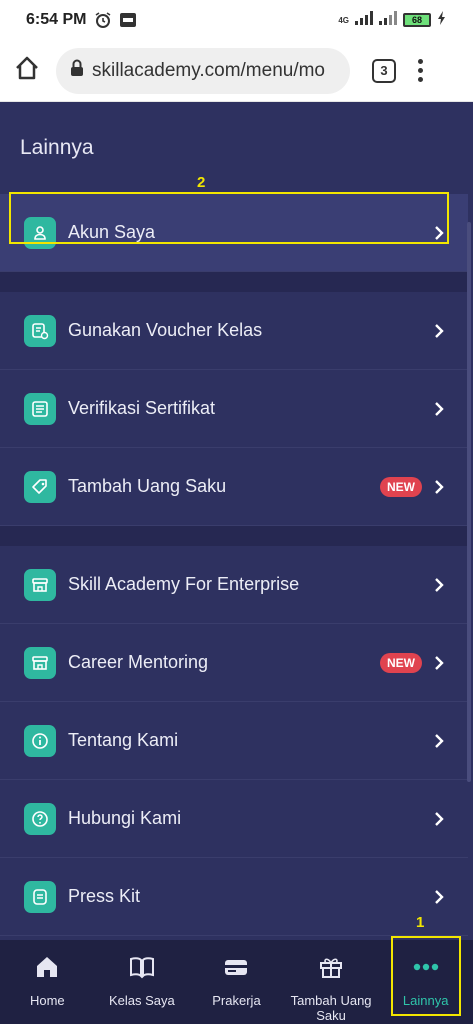 The image size is (473, 1024). What do you see at coordinates (234, 819) in the screenshot?
I see `menu-item-hubungi-kami: Hubungi Kami` at bounding box center [234, 819].